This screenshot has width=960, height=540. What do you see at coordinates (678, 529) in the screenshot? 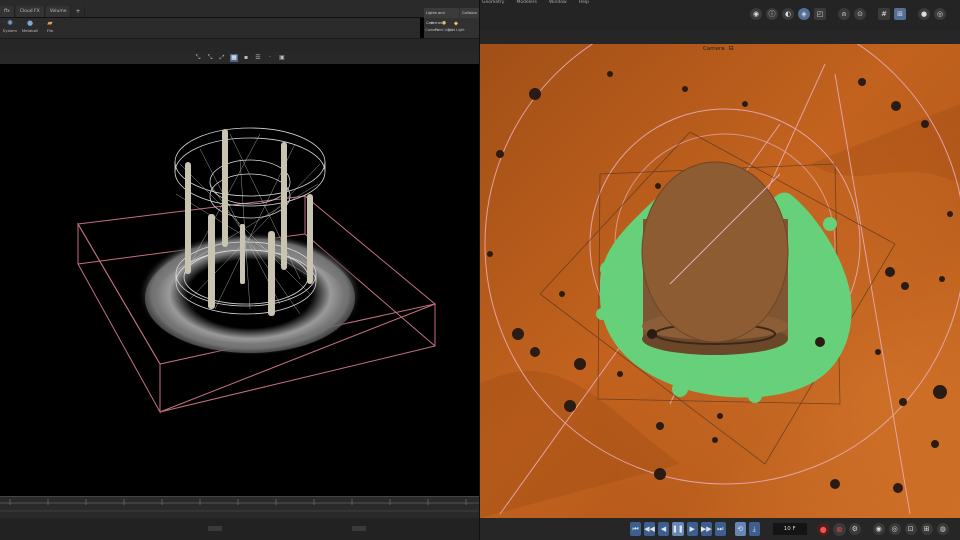
I see `pause-button: ❚❚` at bounding box center [678, 529].